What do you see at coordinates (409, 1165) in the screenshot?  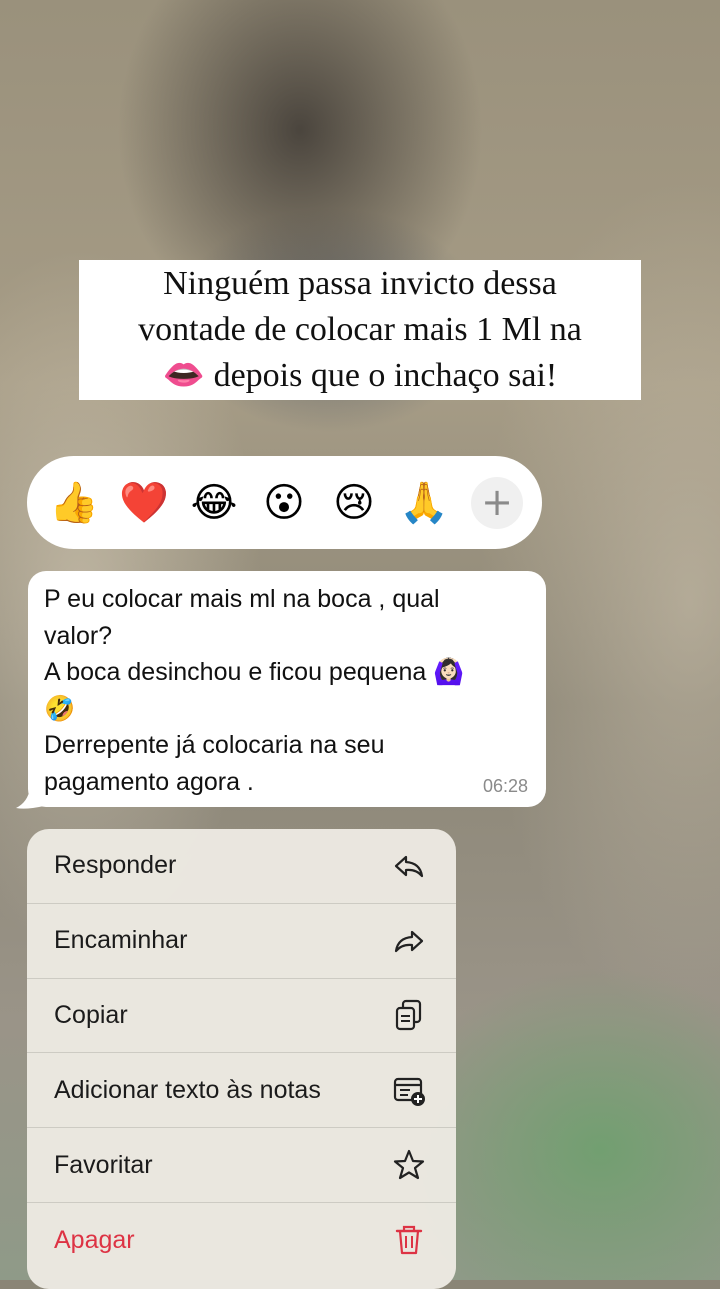 I see `star-icon` at bounding box center [409, 1165].